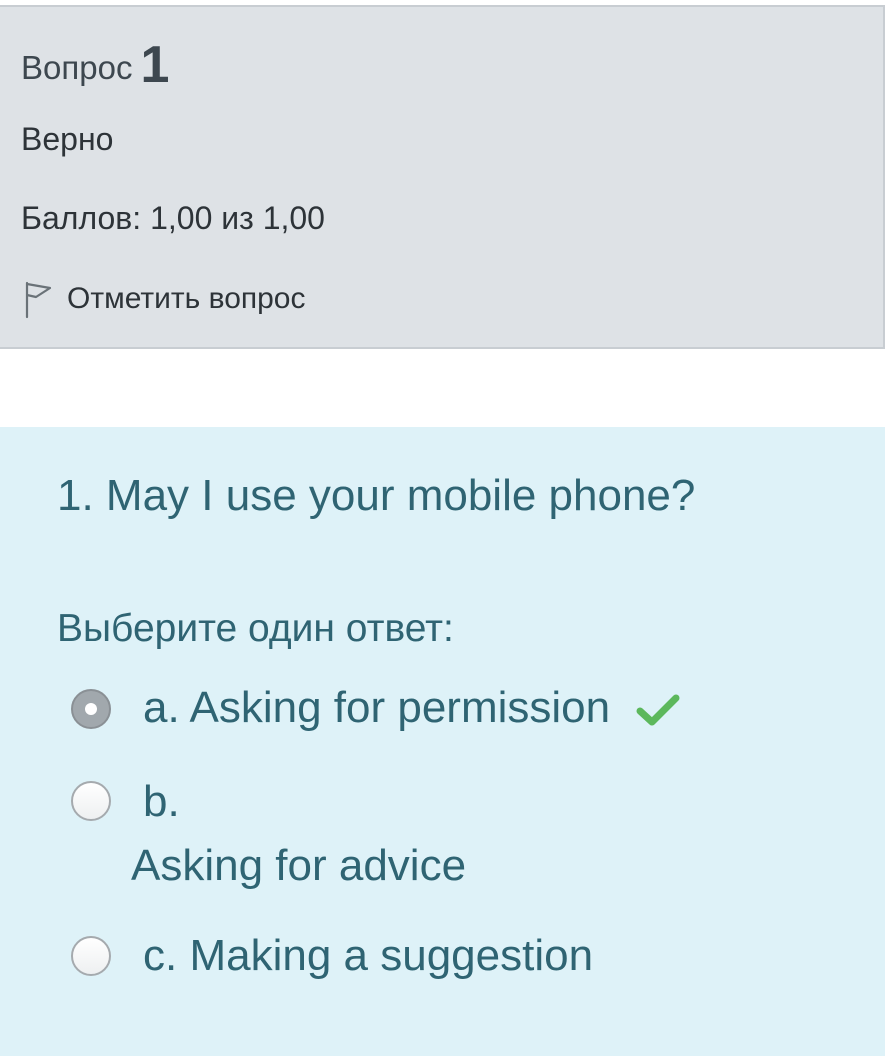 The height and width of the screenshot is (1056, 885). Describe the element at coordinates (91, 709) in the screenshot. I see `option-a-radio` at that location.